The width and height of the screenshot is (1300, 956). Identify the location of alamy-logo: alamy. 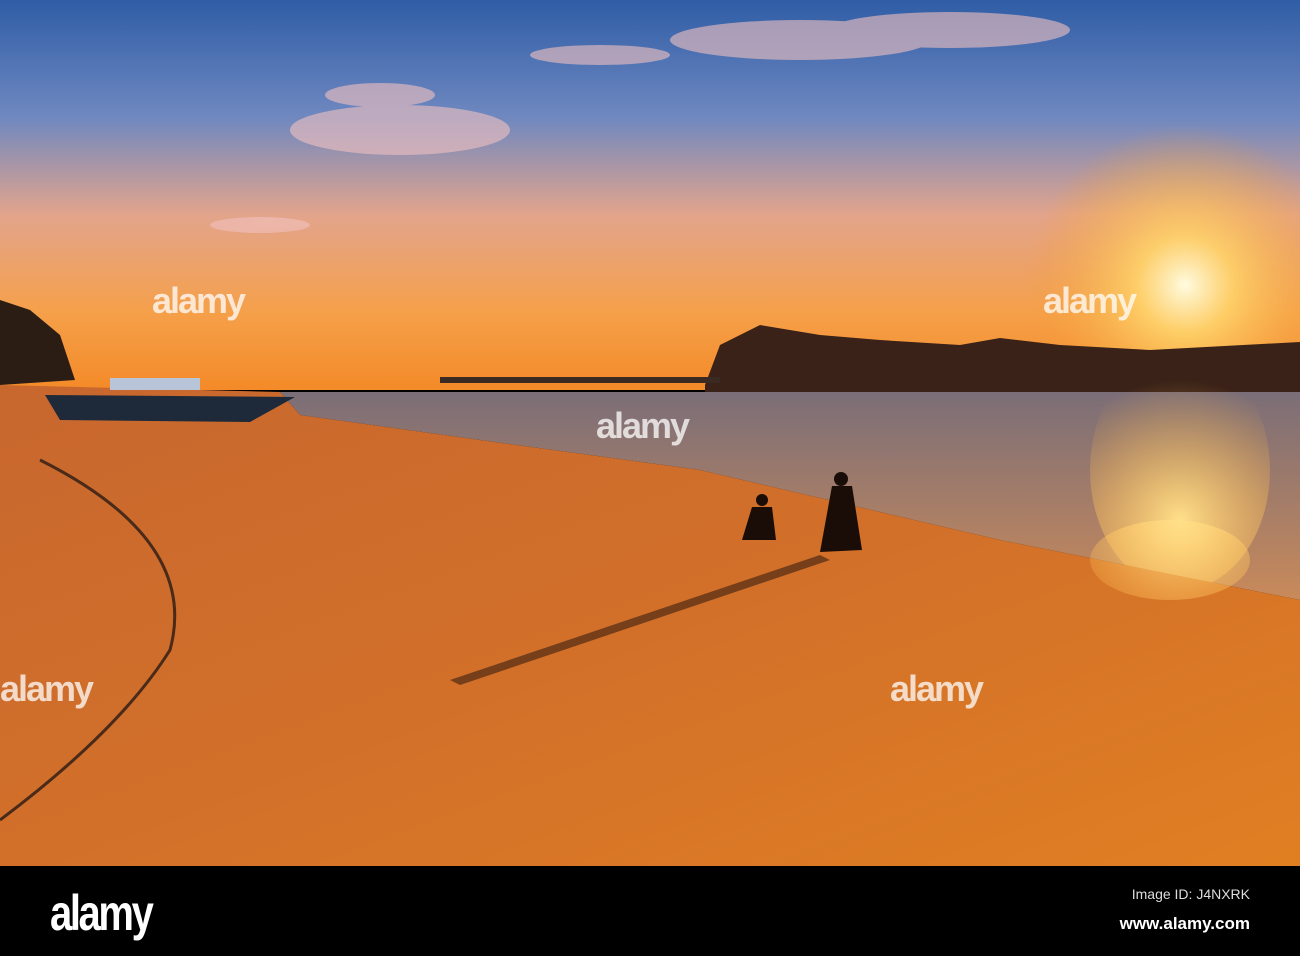
(102, 913).